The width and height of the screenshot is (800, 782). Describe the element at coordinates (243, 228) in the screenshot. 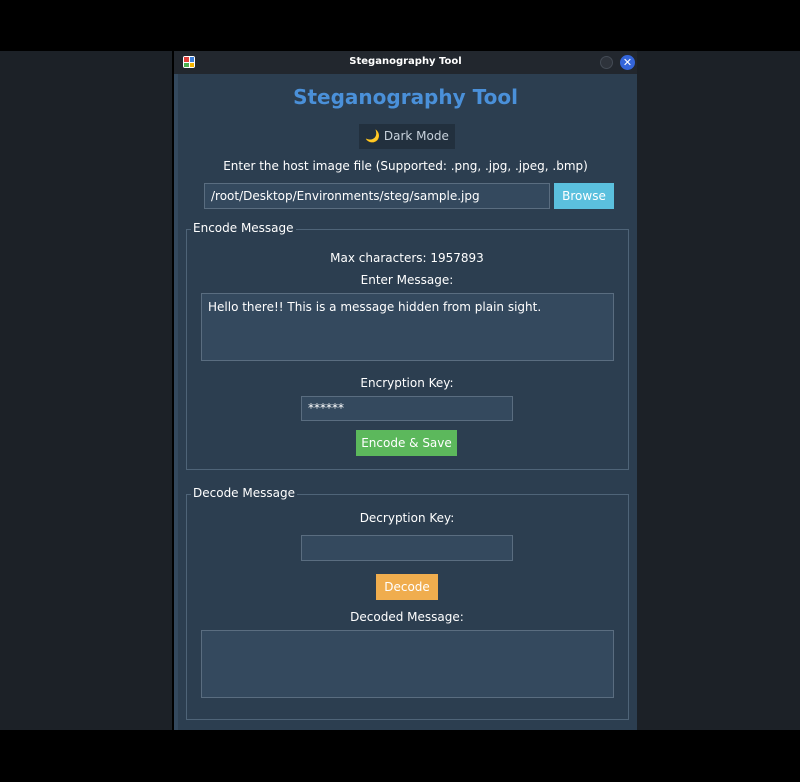

I see `encode-group-title: Encode Message` at that location.